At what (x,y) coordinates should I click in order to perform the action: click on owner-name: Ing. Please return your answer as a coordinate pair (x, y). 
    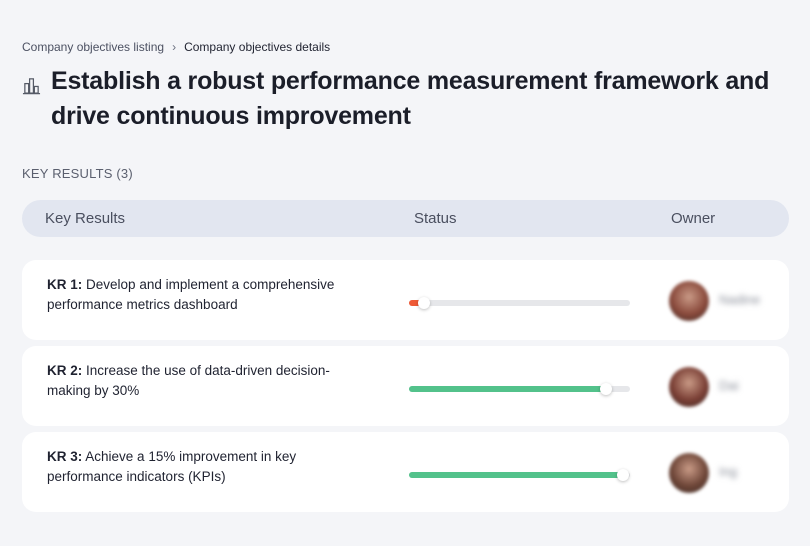
    Looking at the image, I should click on (728, 471).